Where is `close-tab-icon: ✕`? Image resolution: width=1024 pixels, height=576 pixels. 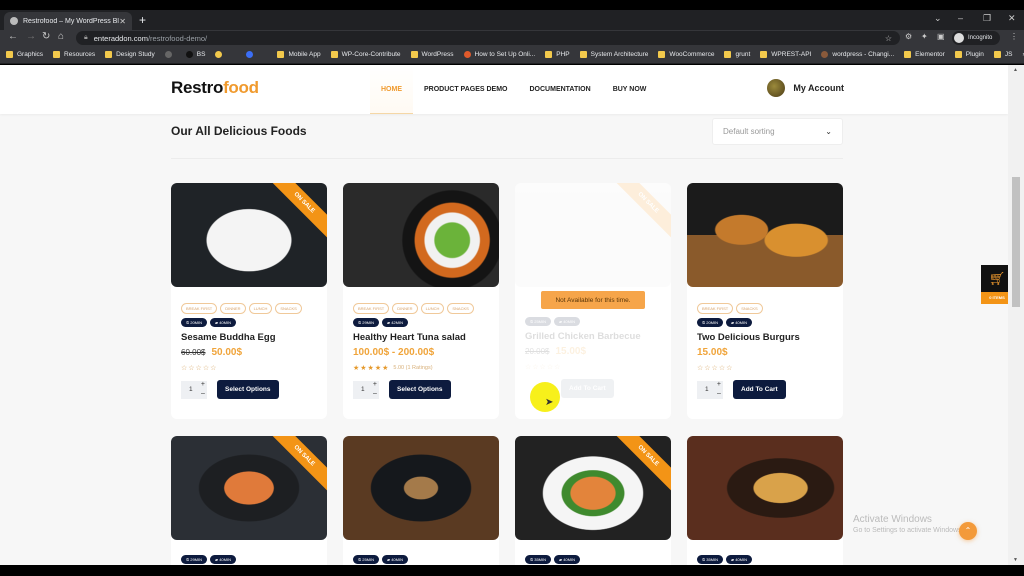
close-tab-icon: ✕ is located at coordinates (122, 21).